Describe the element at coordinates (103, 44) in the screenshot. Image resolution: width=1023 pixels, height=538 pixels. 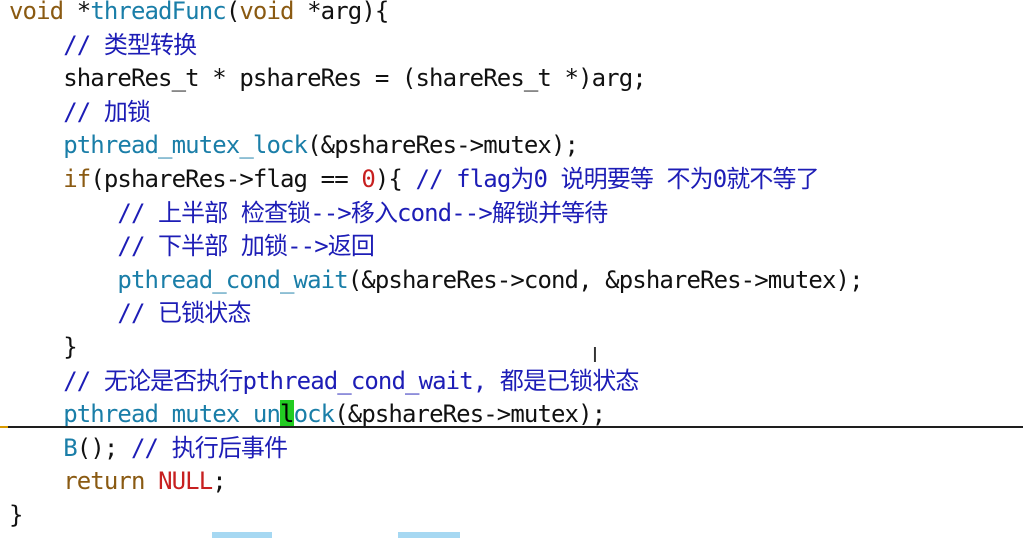
I see `code-token-cmt: // 类型转换` at that location.